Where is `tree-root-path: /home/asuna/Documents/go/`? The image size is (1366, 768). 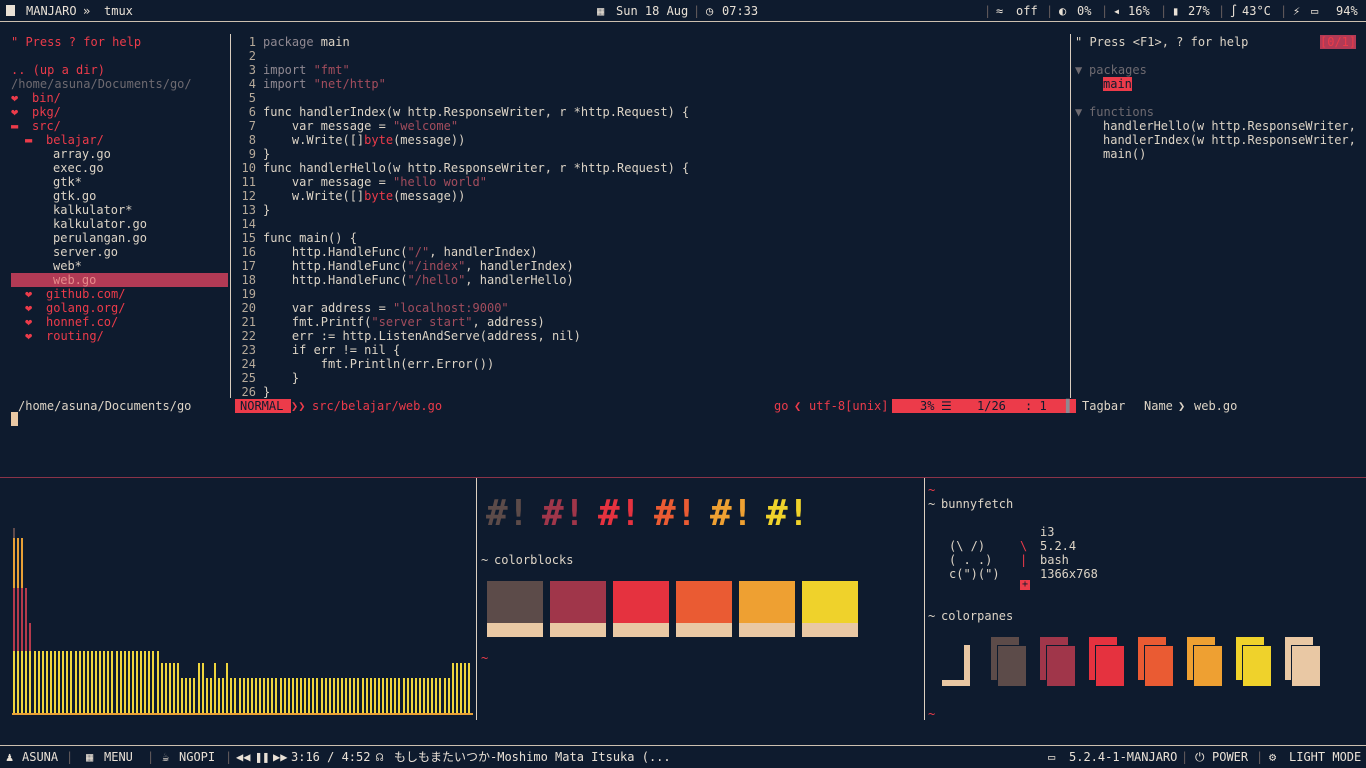
tree-root-path: /home/asuna/Documents/go/ is located at coordinates (101, 84).